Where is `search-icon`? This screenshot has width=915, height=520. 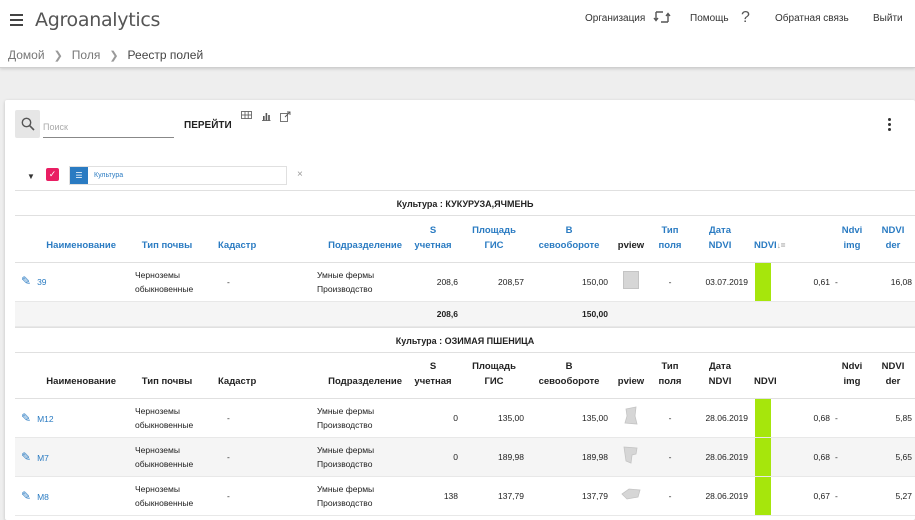
search-icon is located at coordinates (28, 124).